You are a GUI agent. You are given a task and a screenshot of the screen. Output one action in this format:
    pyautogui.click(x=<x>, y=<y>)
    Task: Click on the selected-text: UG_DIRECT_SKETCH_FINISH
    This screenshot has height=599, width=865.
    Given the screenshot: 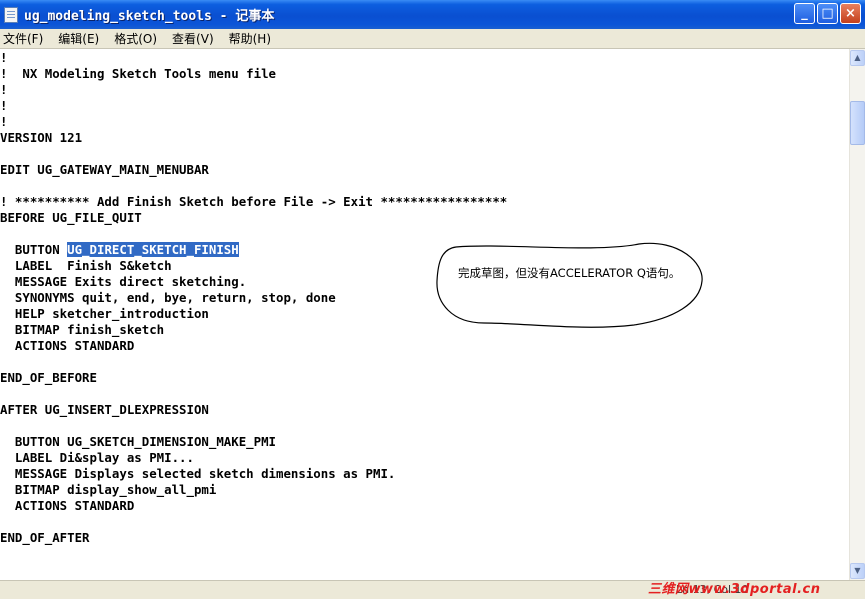 What is the action you would take?
    pyautogui.click(x=153, y=249)
    